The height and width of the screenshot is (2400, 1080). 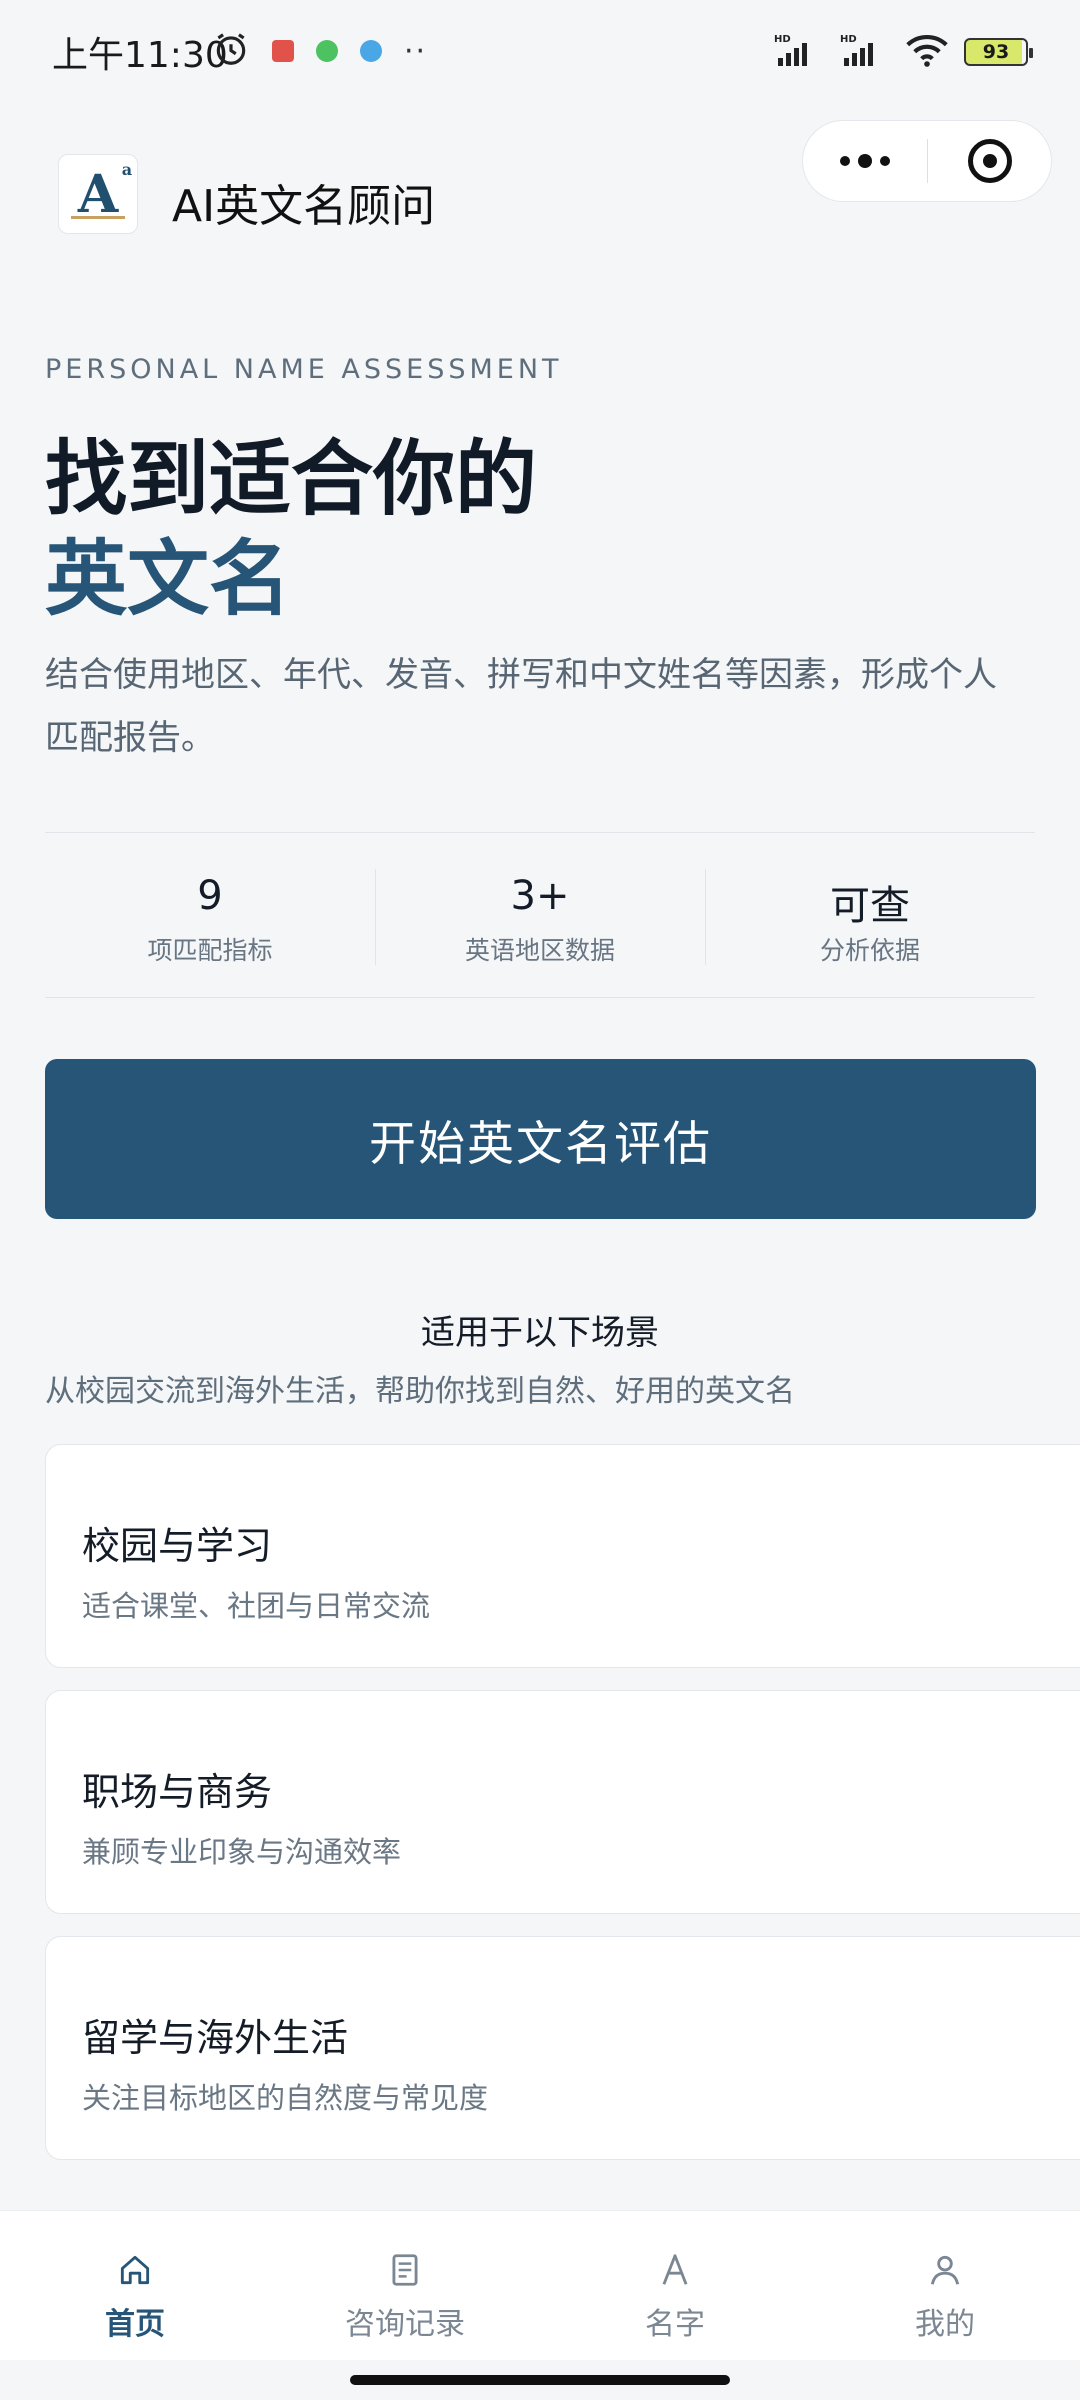 I want to click on scenarios-title: 适用于以下场景, so click(x=540, y=1333).